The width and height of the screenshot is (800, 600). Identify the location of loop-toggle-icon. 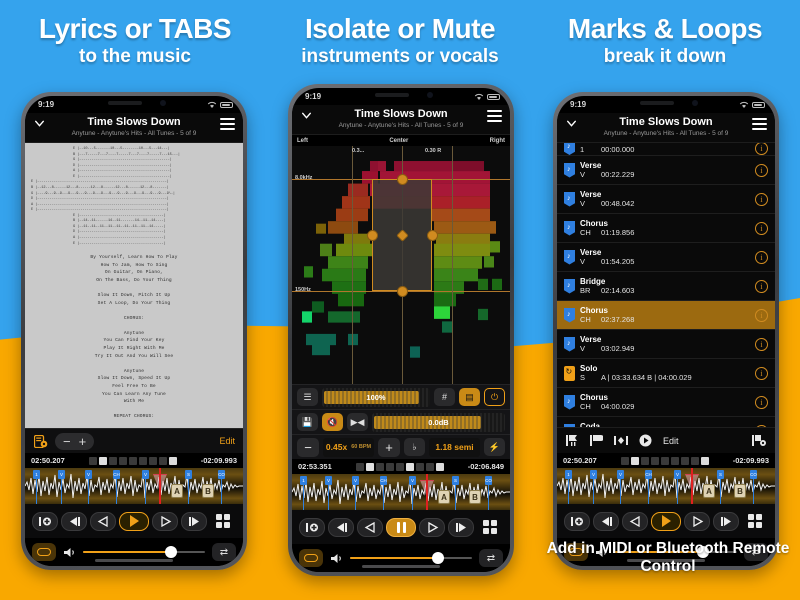
(44, 552).